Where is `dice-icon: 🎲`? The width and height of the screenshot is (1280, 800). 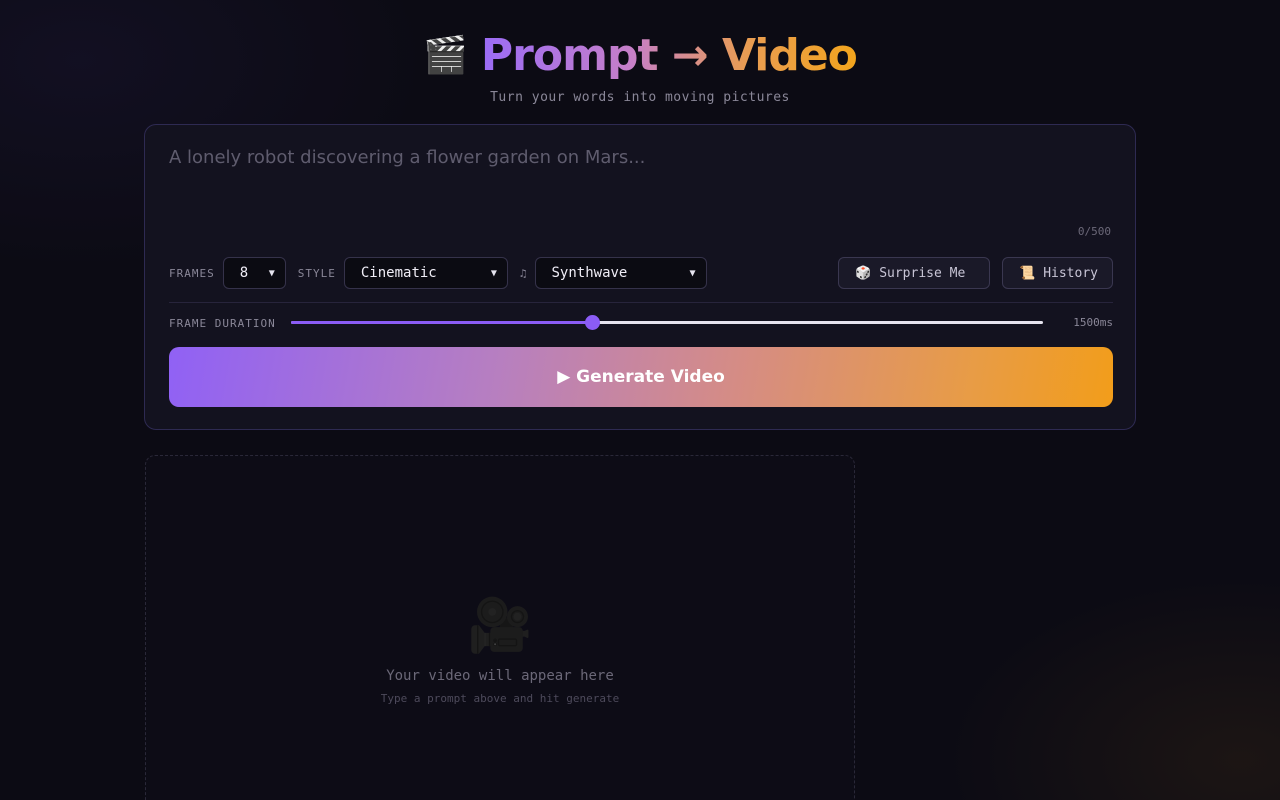 dice-icon: 🎲 is located at coordinates (863, 273).